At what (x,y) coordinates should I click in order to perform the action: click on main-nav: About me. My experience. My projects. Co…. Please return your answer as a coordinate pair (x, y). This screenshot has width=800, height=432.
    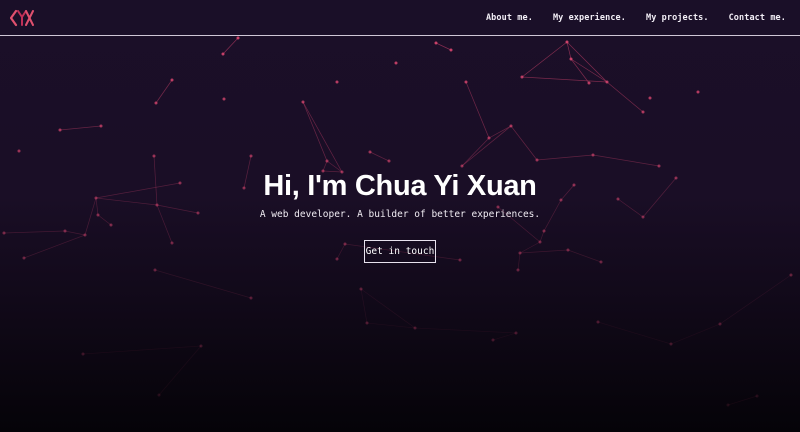
    Looking at the image, I should click on (636, 17).